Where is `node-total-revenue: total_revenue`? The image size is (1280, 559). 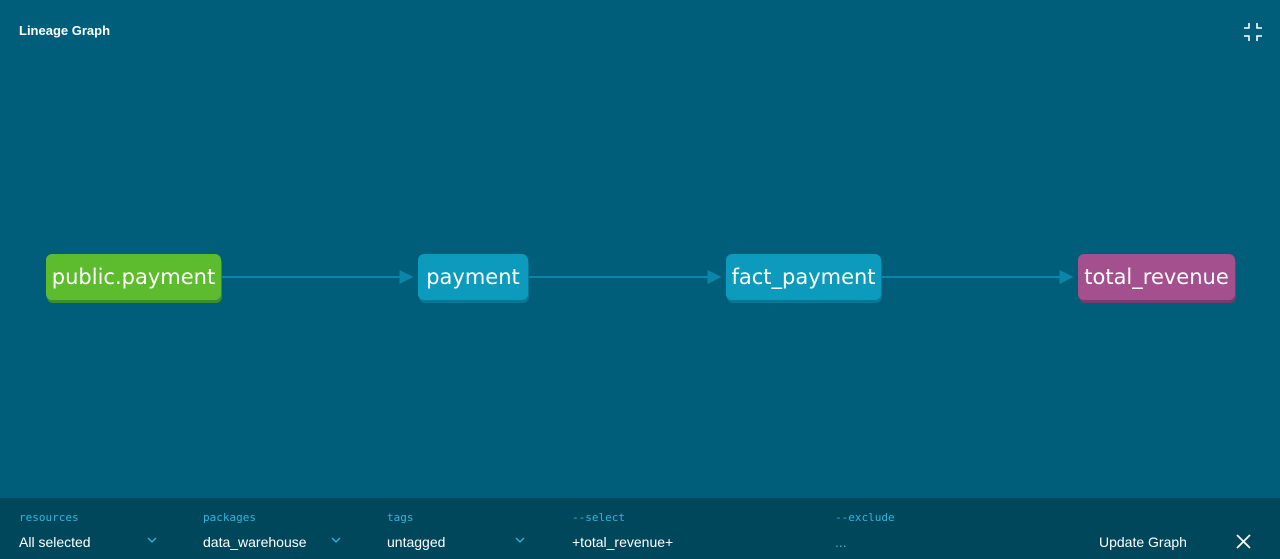
node-total-revenue: total_revenue is located at coordinates (1156, 277).